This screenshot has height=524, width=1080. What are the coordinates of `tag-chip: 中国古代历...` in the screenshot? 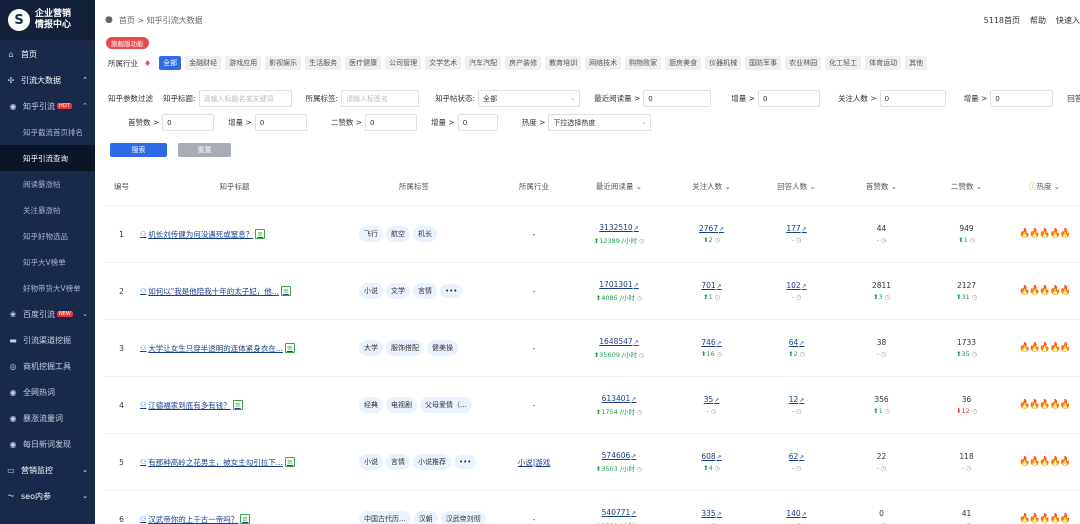 It's located at (385, 517).